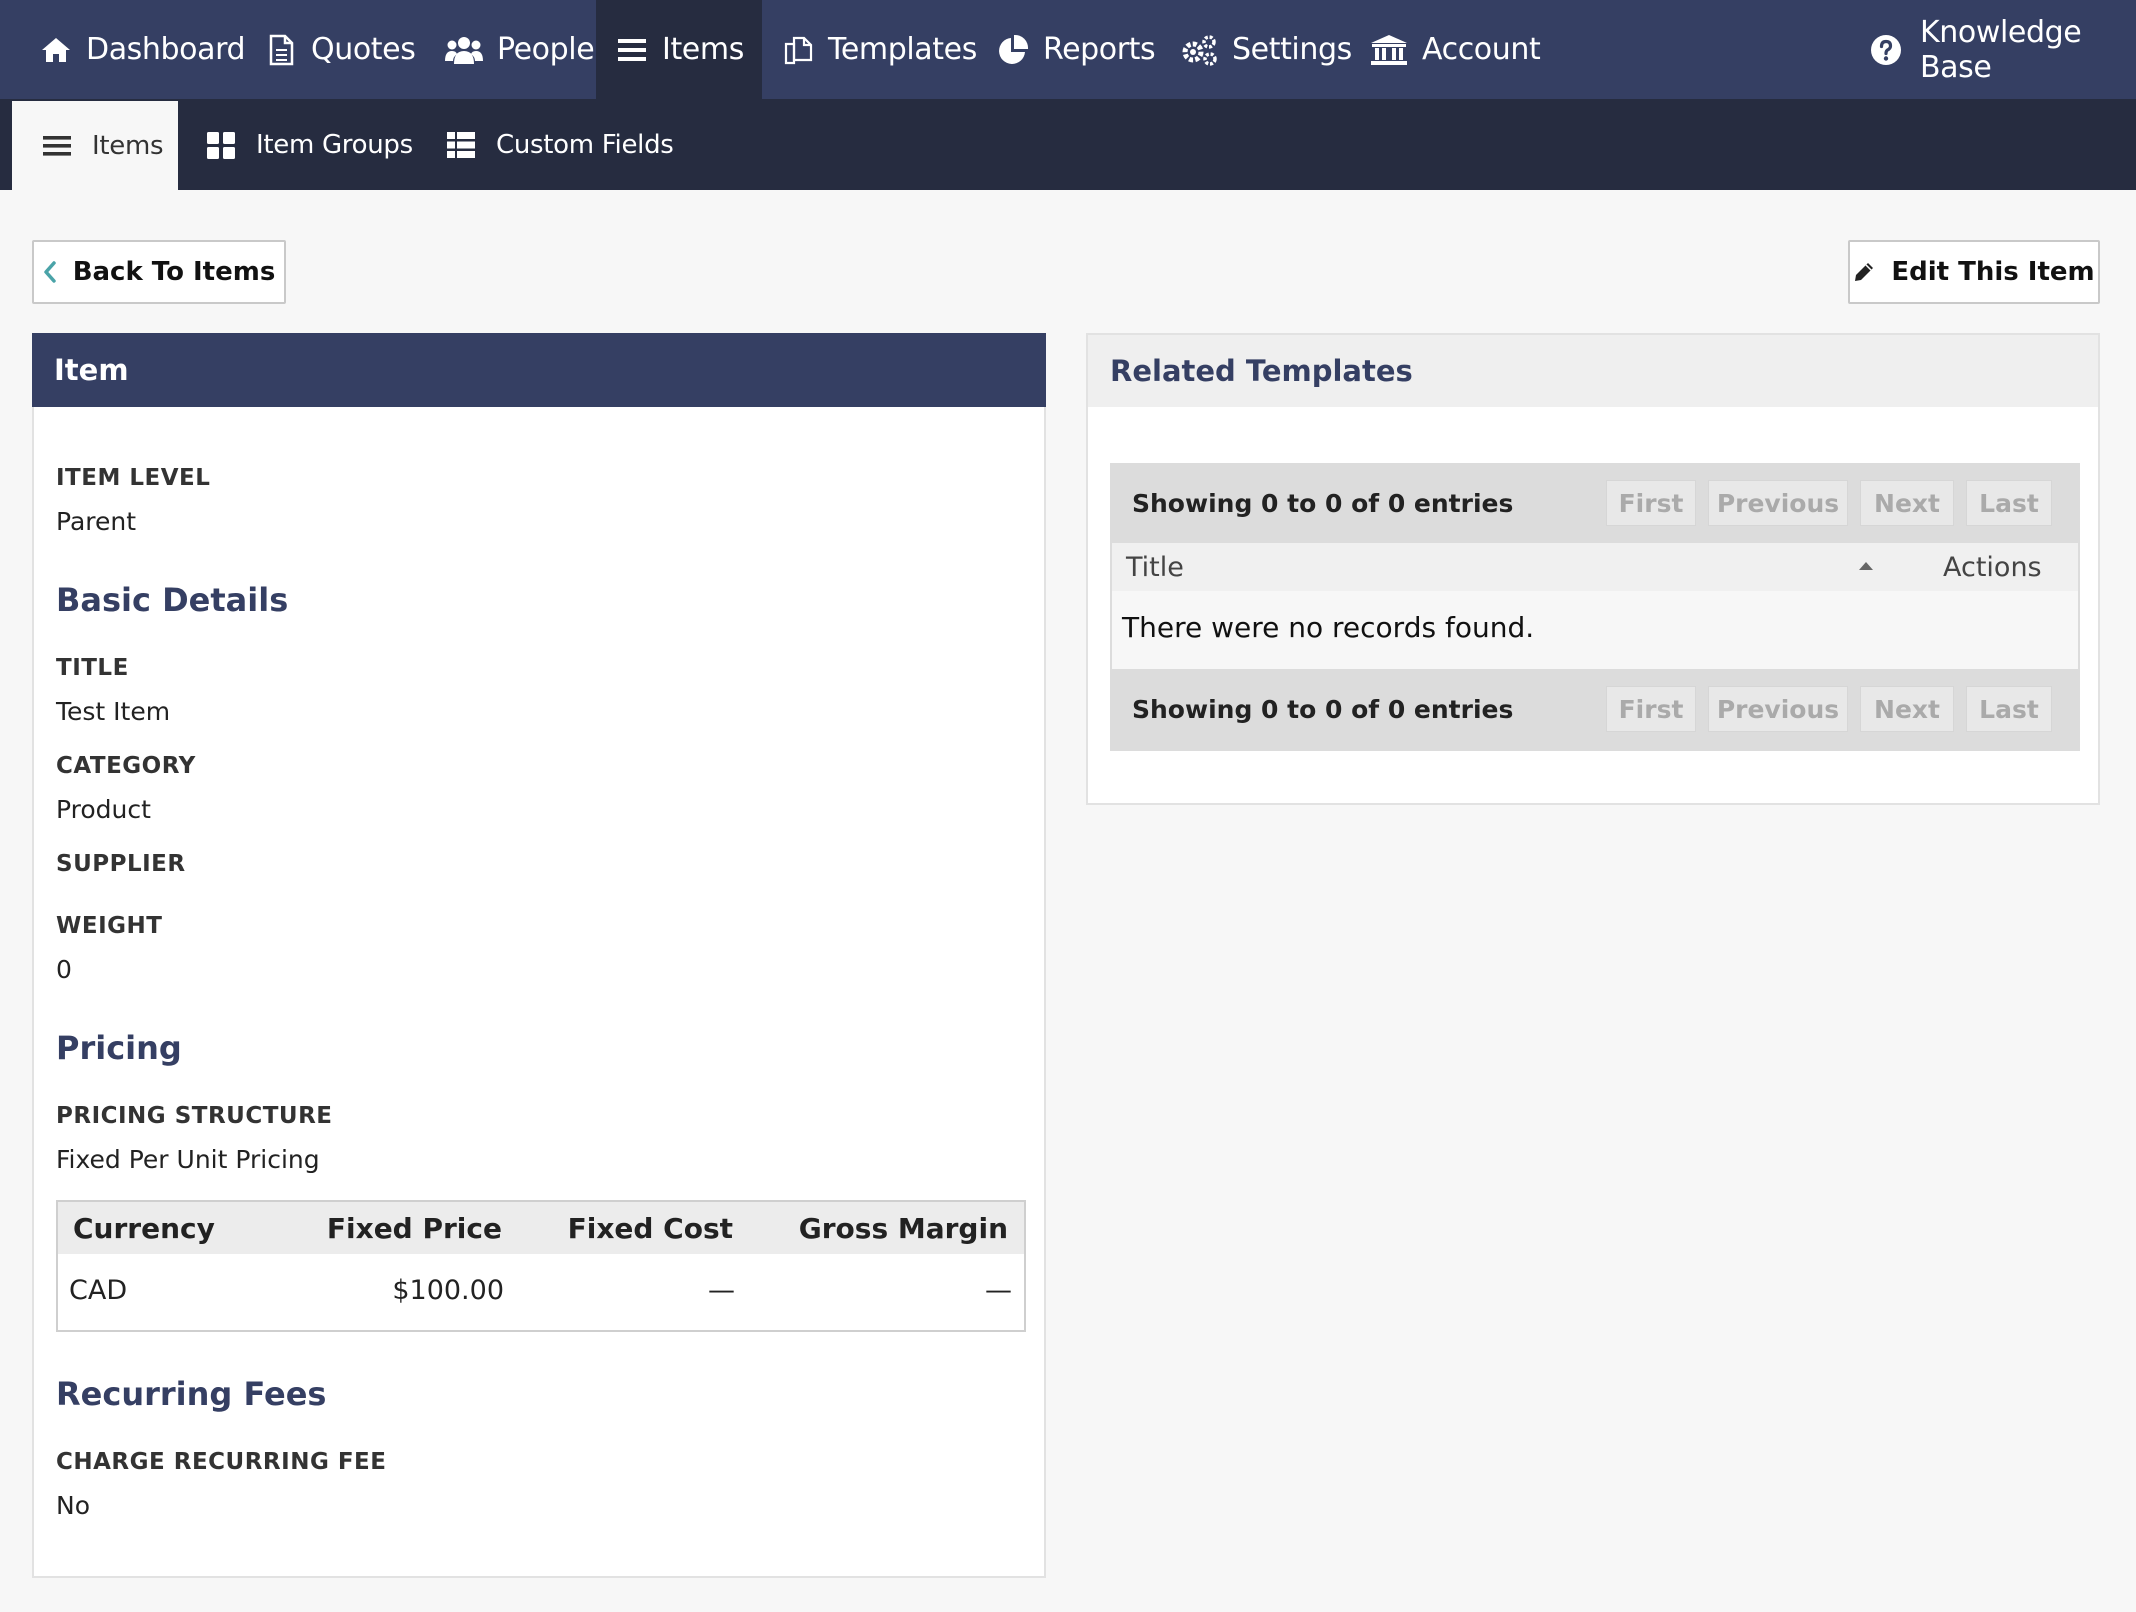 Image resolution: width=2136 pixels, height=1612 pixels. I want to click on table-list-icon, so click(461, 144).